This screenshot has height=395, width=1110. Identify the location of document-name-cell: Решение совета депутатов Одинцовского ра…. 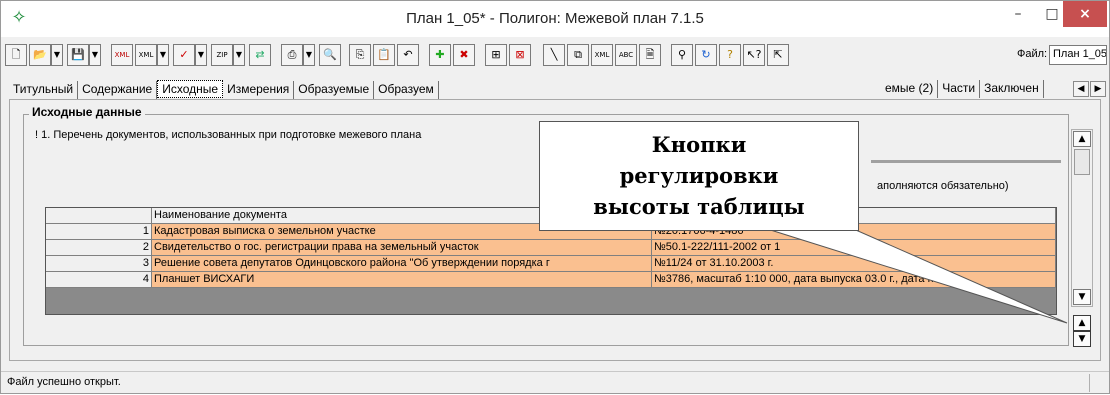
(402, 264).